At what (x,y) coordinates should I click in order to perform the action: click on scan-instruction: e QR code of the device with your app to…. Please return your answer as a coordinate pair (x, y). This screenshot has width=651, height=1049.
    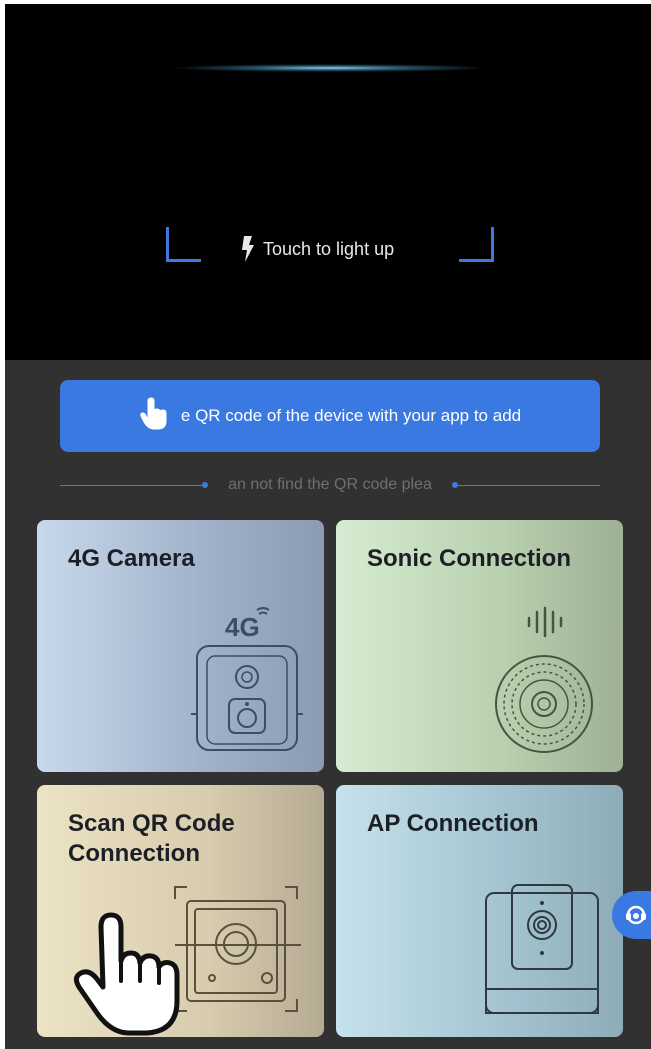
    Looking at the image, I should click on (351, 415).